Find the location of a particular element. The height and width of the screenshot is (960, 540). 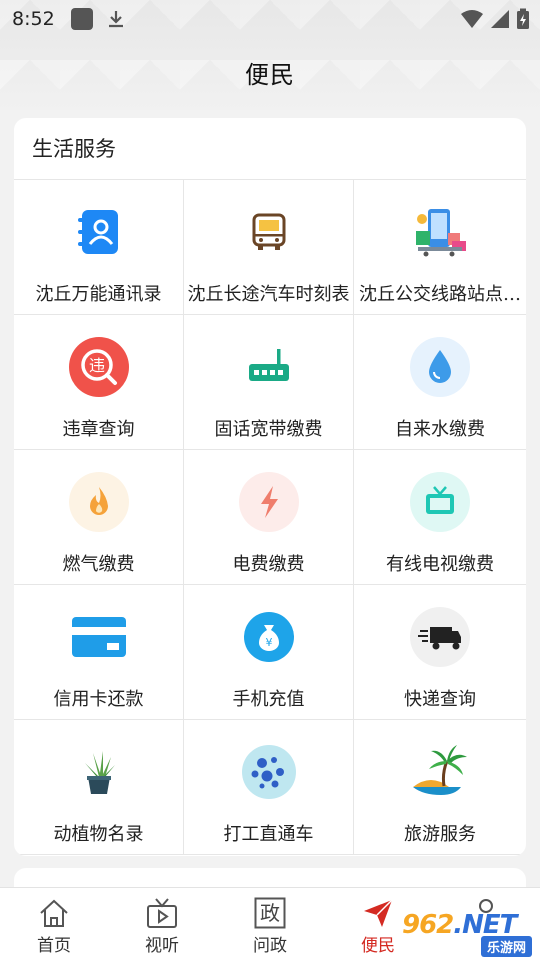

zheng-icon: 政 is located at coordinates (270, 913).